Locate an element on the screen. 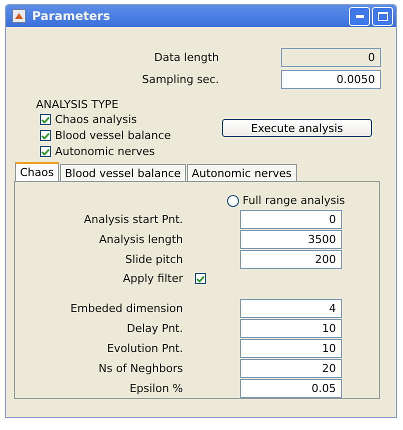 This screenshot has height=430, width=403. minimize-button is located at coordinates (359, 16).